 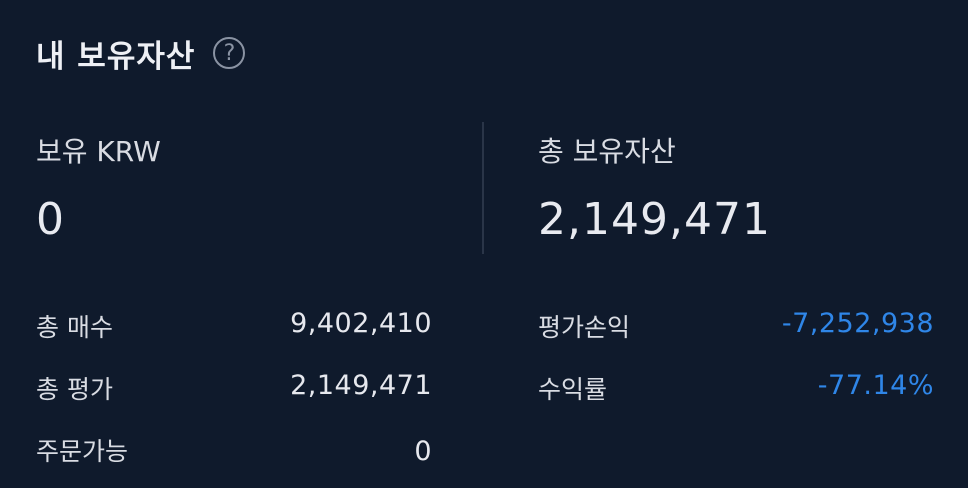 I want to click on krw-value: 0, so click(x=50, y=219).